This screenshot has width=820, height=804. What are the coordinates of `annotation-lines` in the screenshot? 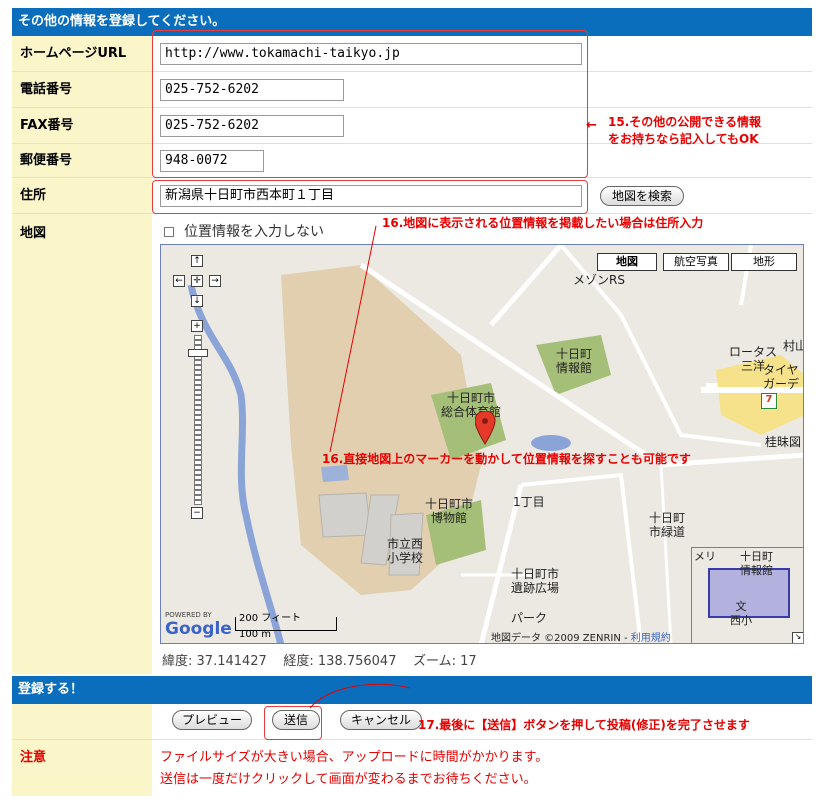 It's located at (360, 467).